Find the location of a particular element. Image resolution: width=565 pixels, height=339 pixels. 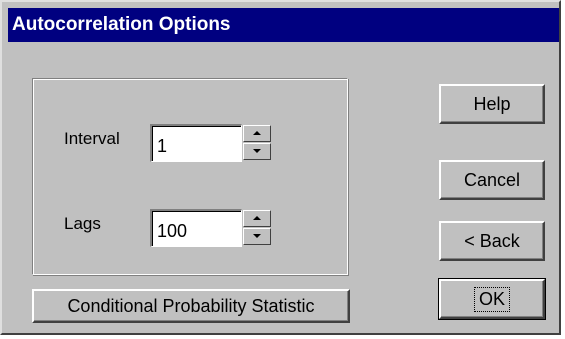

lags-label: Lags is located at coordinates (82, 223).